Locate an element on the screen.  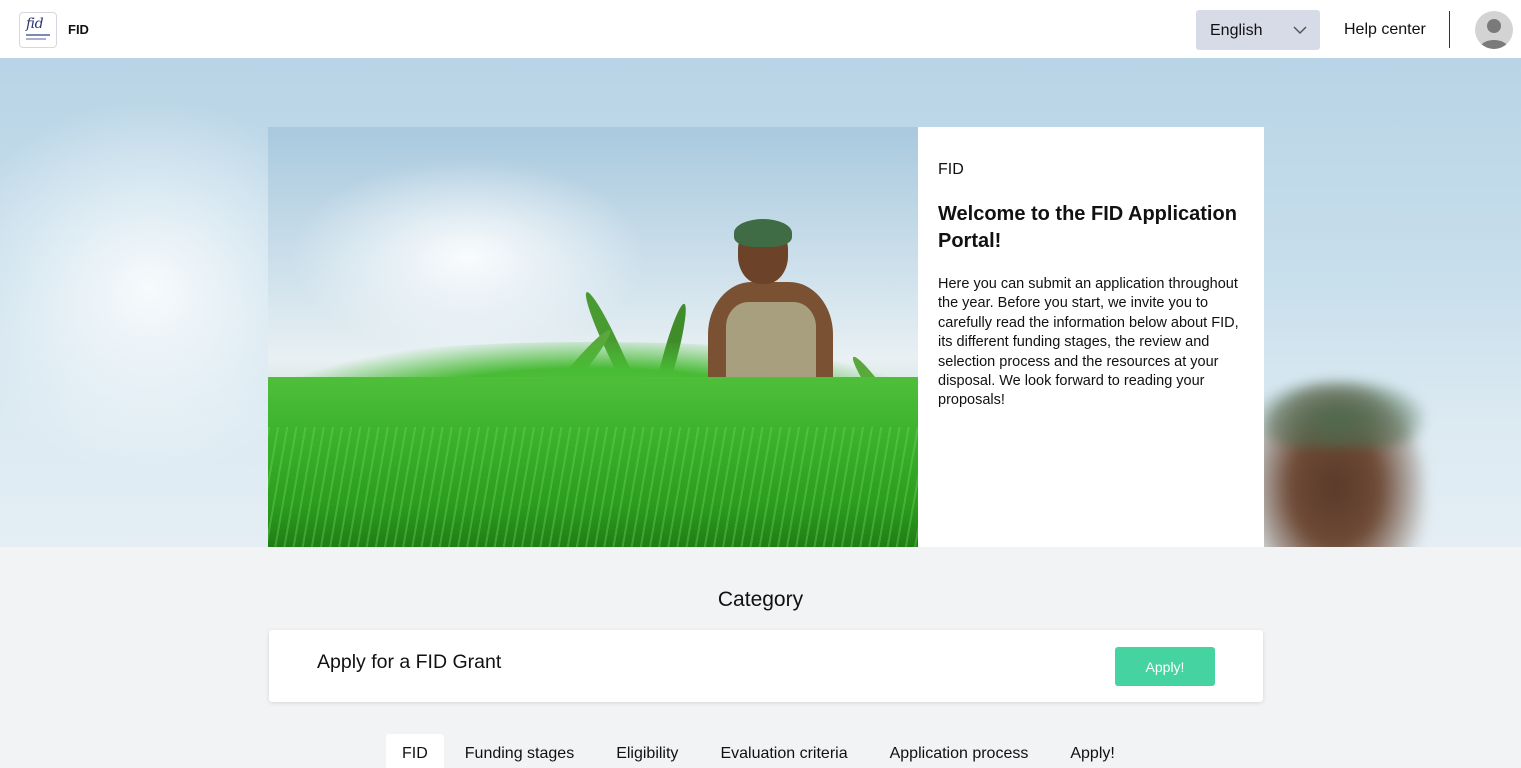
tab-application-process: Application process is located at coordinates (959, 751).